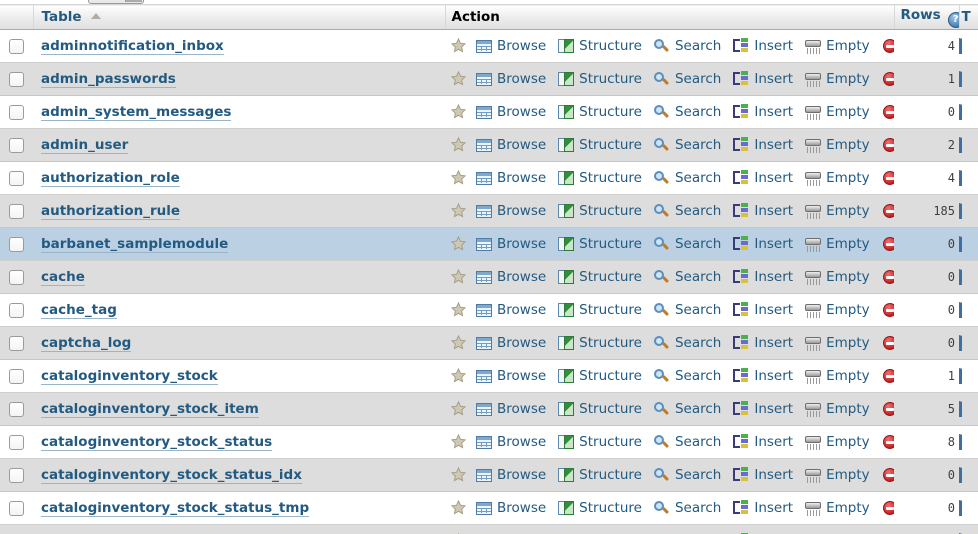 The height and width of the screenshot is (534, 978). I want to click on table-name-cell: catalogrule, so click(239, 529).